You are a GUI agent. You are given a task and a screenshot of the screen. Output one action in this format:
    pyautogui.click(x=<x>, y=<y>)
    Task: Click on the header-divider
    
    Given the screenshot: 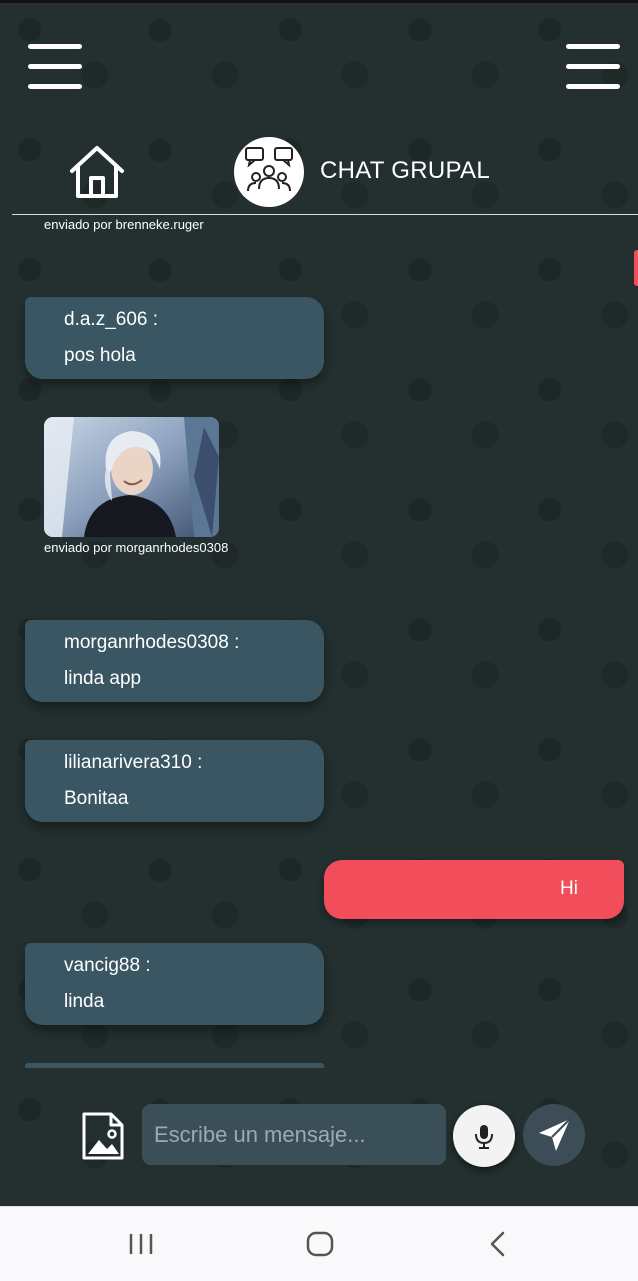 What is the action you would take?
    pyautogui.click(x=325, y=214)
    